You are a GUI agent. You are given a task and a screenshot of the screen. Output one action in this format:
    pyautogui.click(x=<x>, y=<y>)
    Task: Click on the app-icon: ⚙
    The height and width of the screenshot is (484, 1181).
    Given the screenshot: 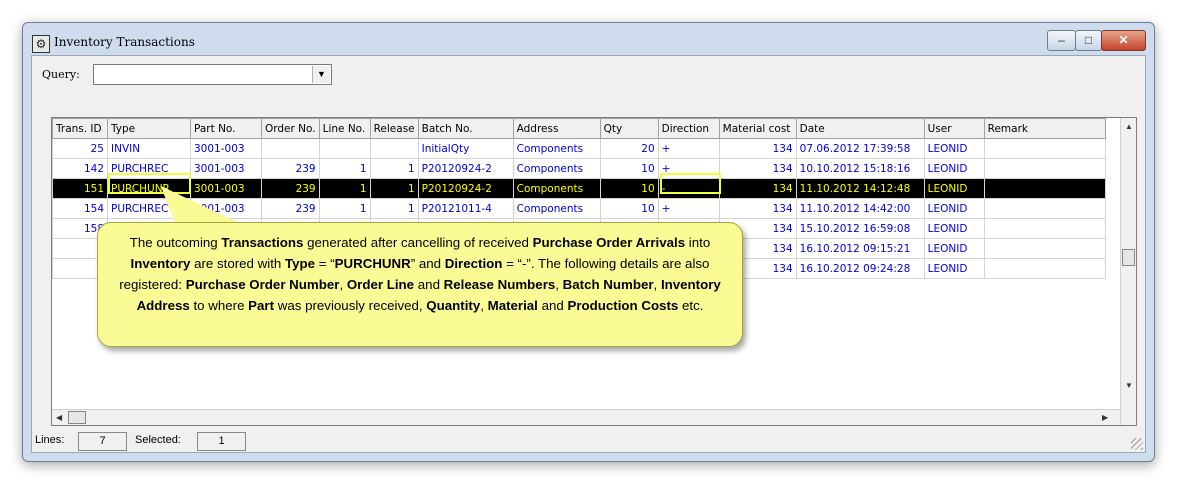 What is the action you would take?
    pyautogui.click(x=41, y=44)
    